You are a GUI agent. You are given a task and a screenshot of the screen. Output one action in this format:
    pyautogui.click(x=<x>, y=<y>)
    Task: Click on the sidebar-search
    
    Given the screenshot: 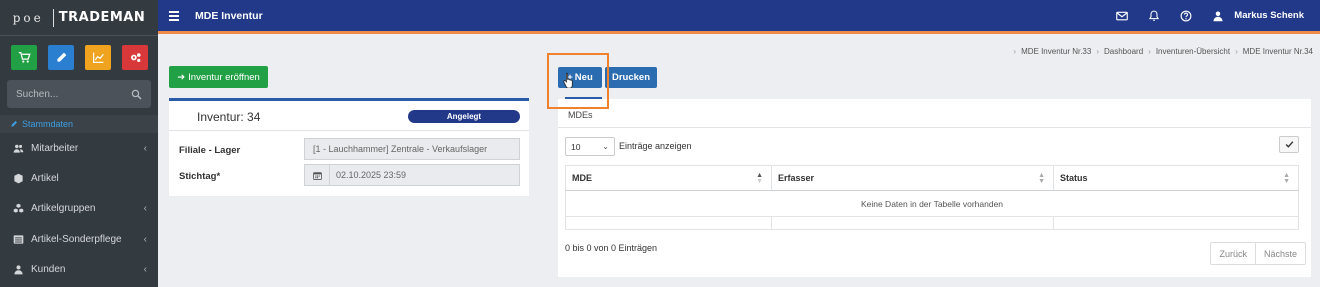 What is the action you would take?
    pyautogui.click(x=79, y=94)
    